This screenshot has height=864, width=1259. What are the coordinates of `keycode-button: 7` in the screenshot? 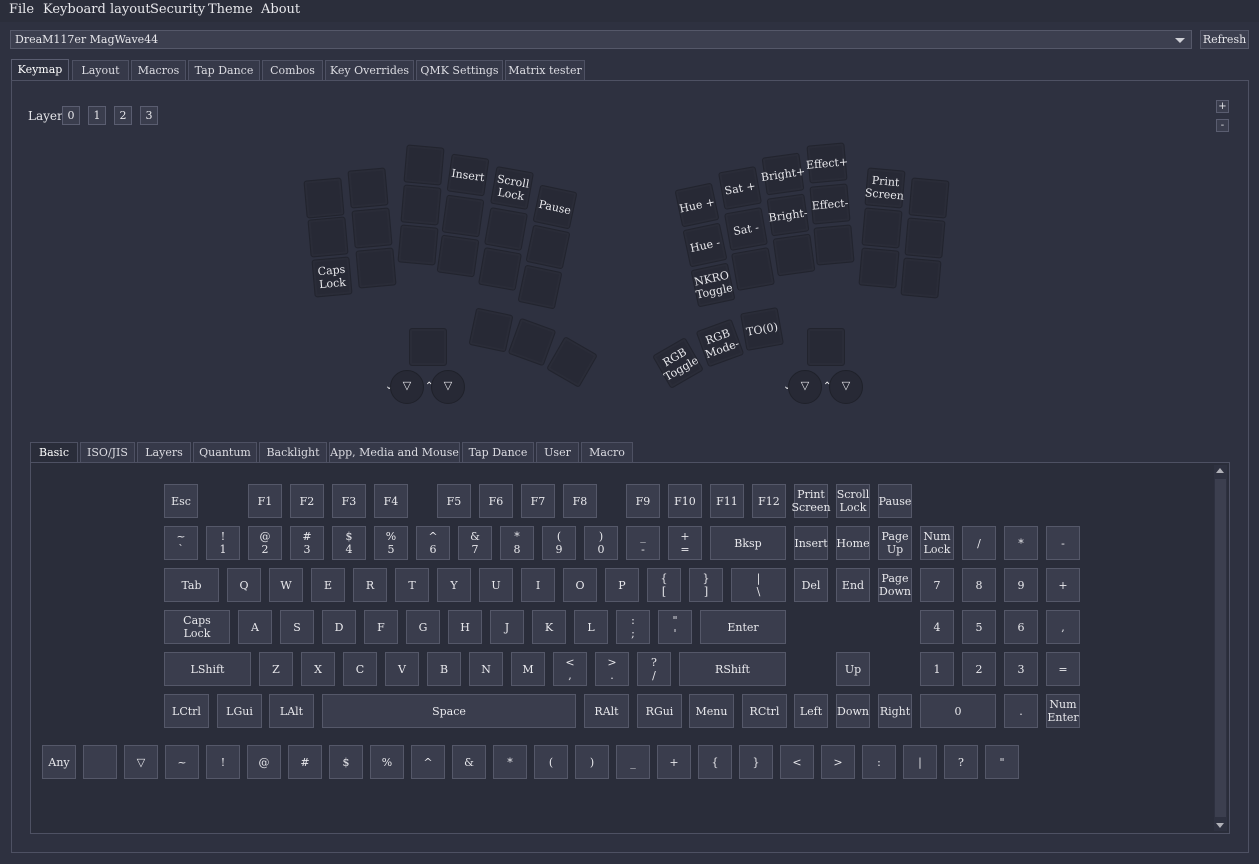 It's located at (937, 585).